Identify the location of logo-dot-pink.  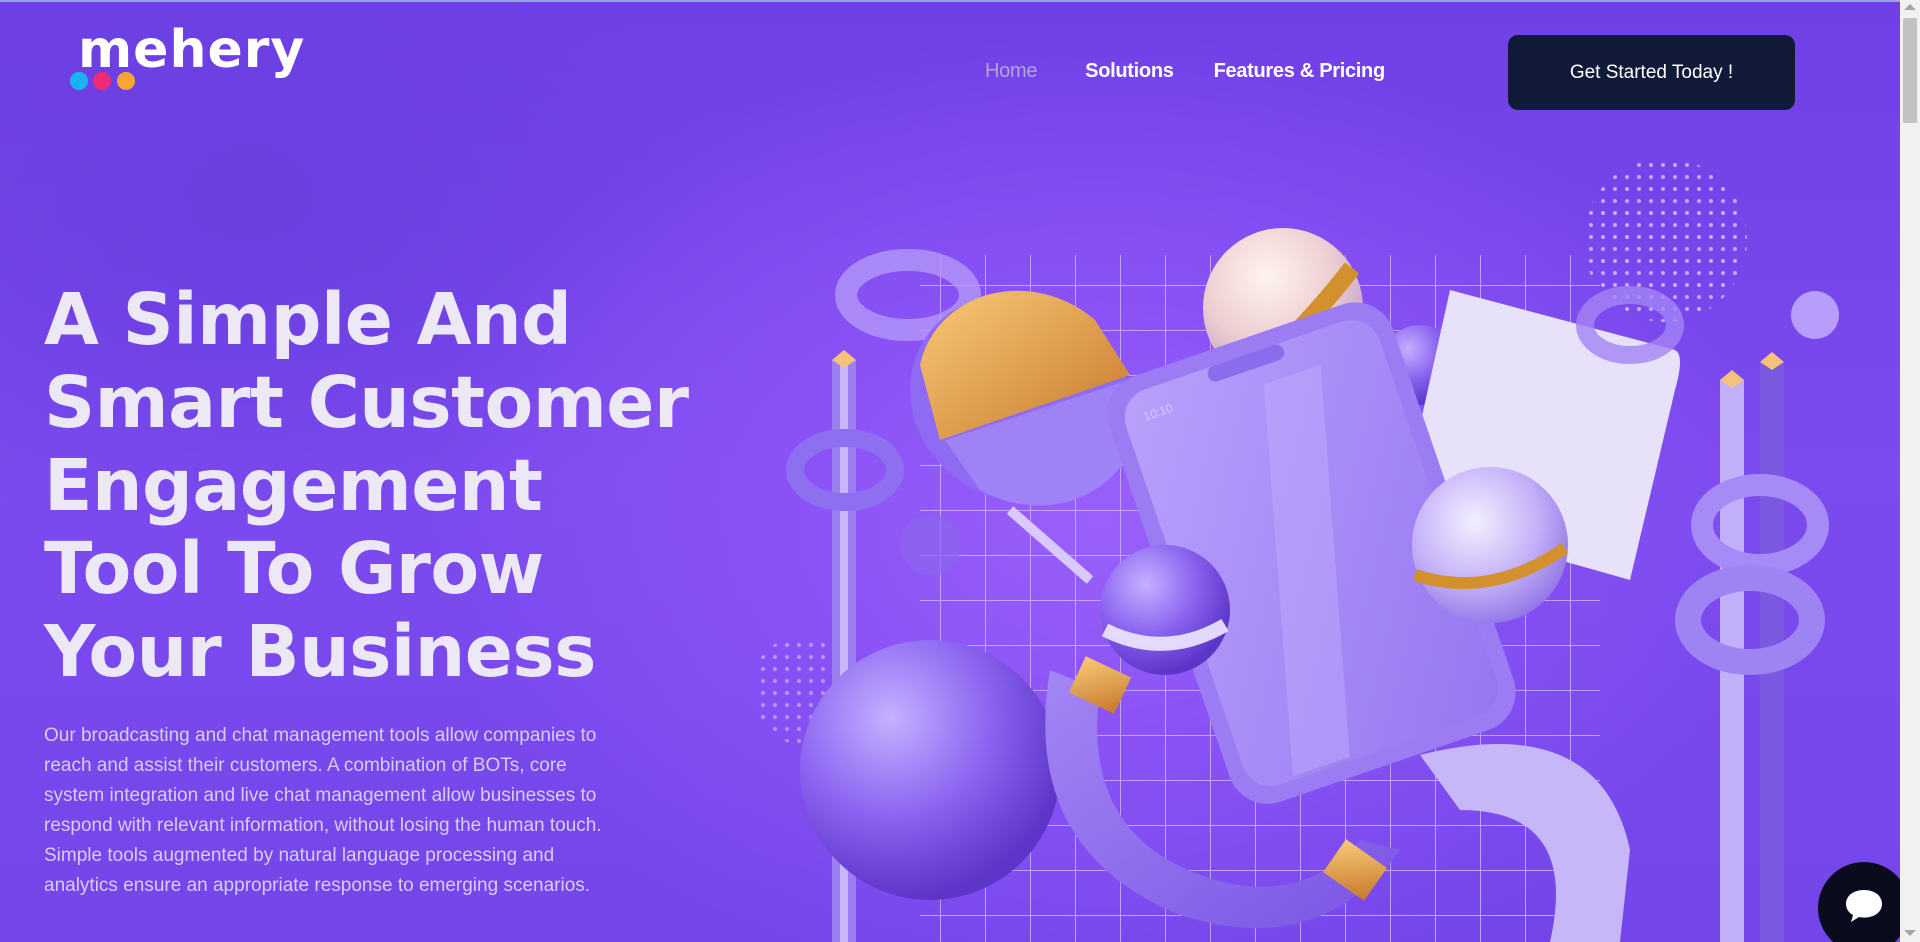
(102, 81).